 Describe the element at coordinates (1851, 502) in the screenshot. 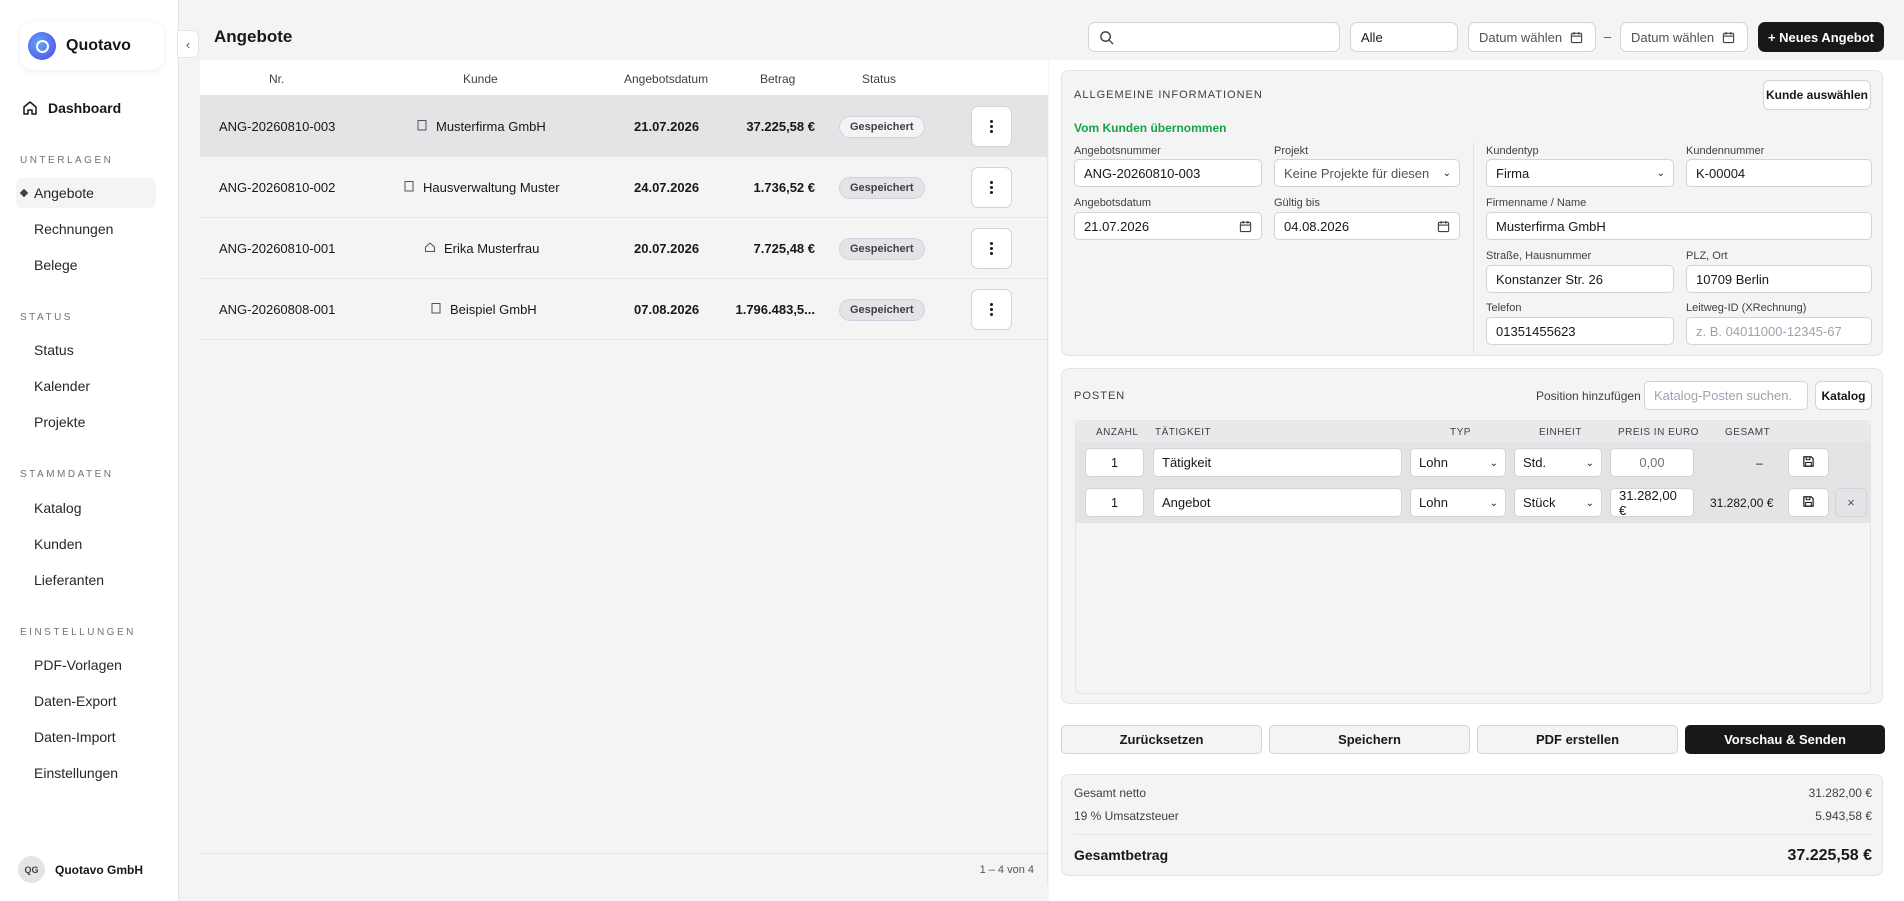

I see `remove-position-button: ×` at that location.